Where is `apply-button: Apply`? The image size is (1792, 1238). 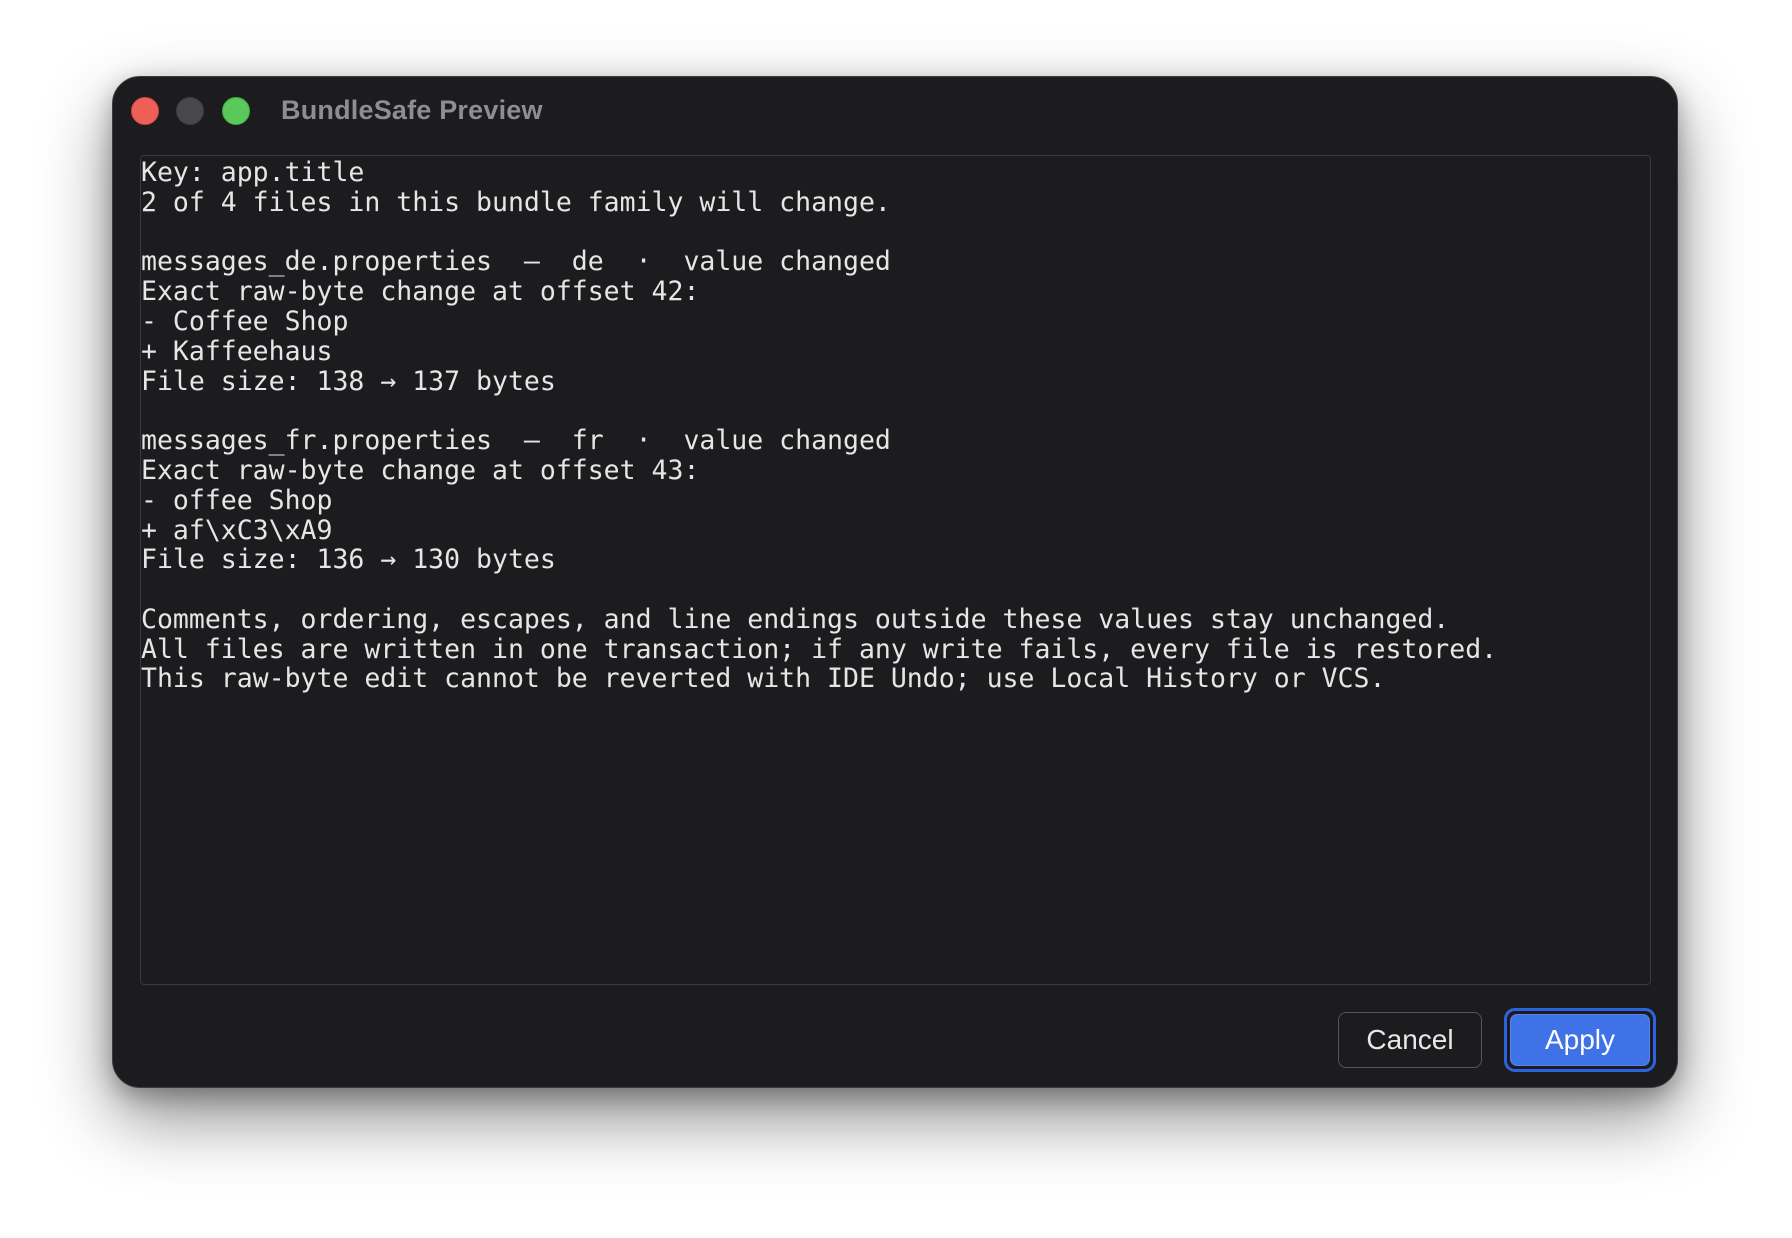
apply-button: Apply is located at coordinates (1580, 1040).